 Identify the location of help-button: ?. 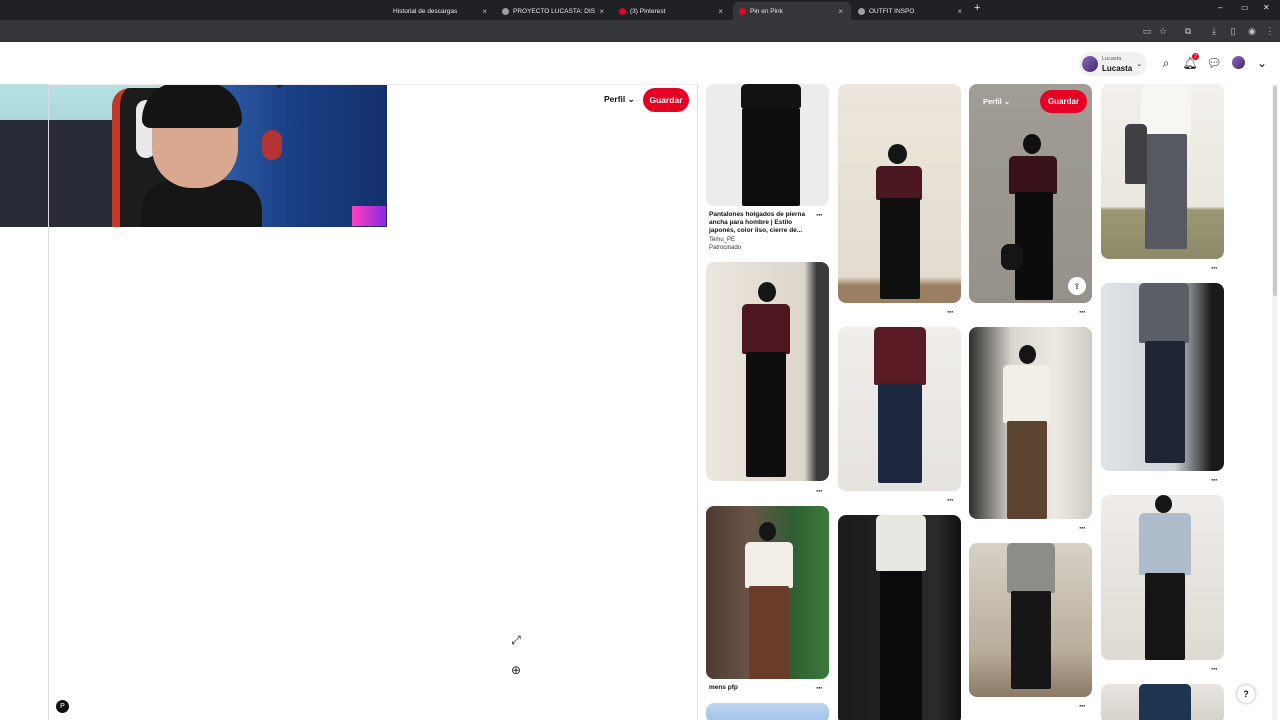
(1246, 694).